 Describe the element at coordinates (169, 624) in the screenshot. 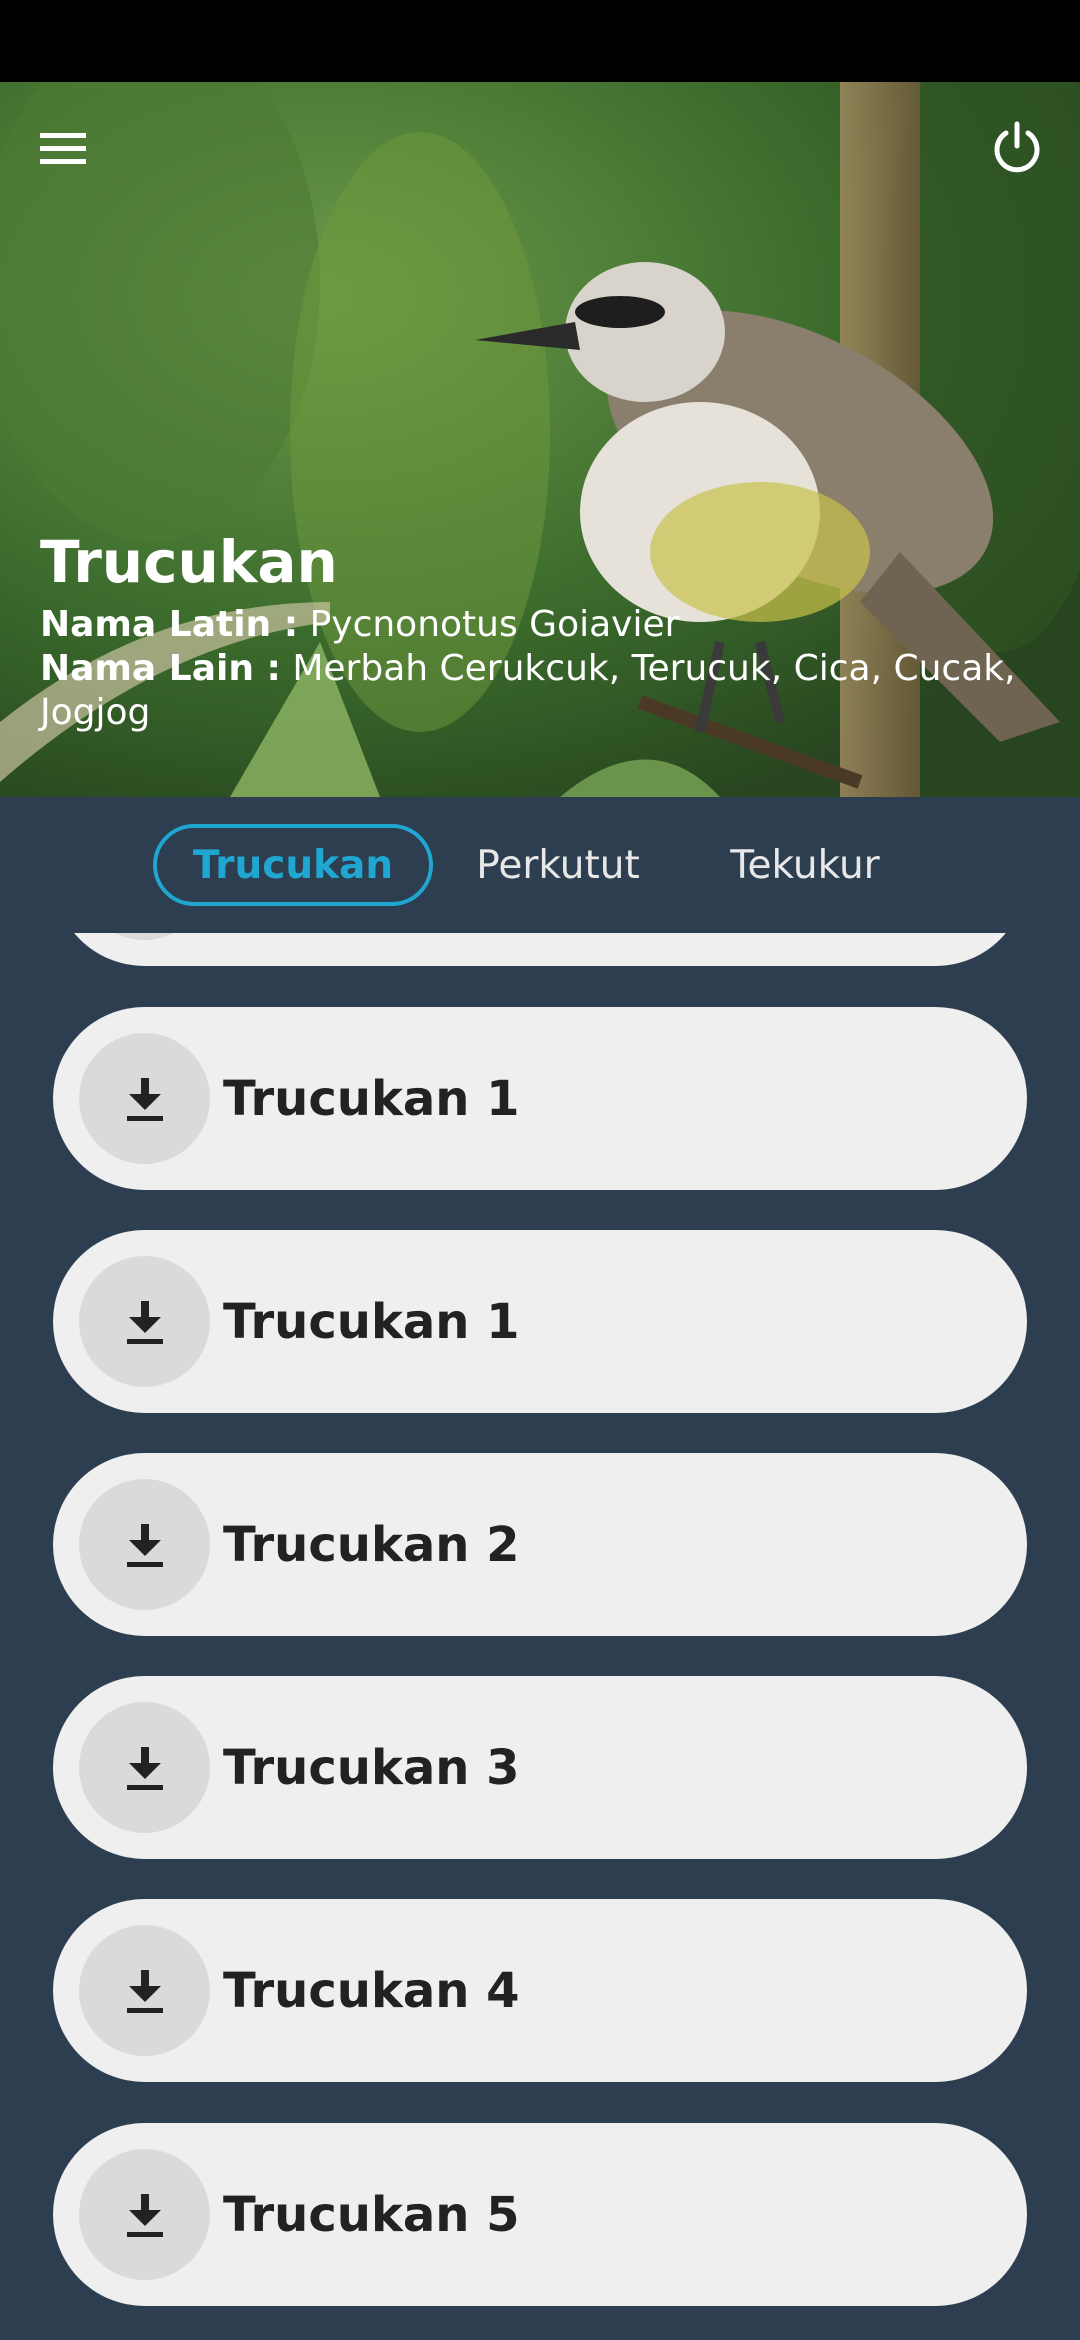

I see `latin-name-label: Nama Latin :` at that location.